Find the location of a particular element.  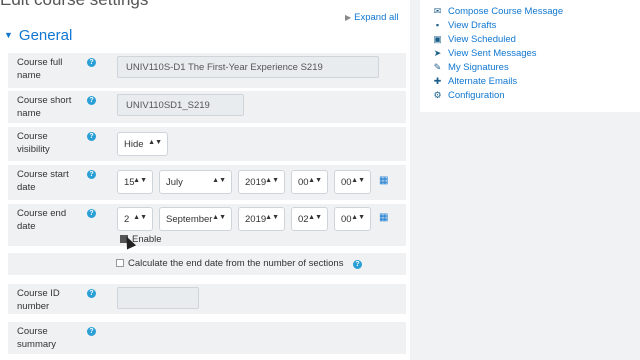

idnumber-row: Course ID number ? is located at coordinates (207, 299).